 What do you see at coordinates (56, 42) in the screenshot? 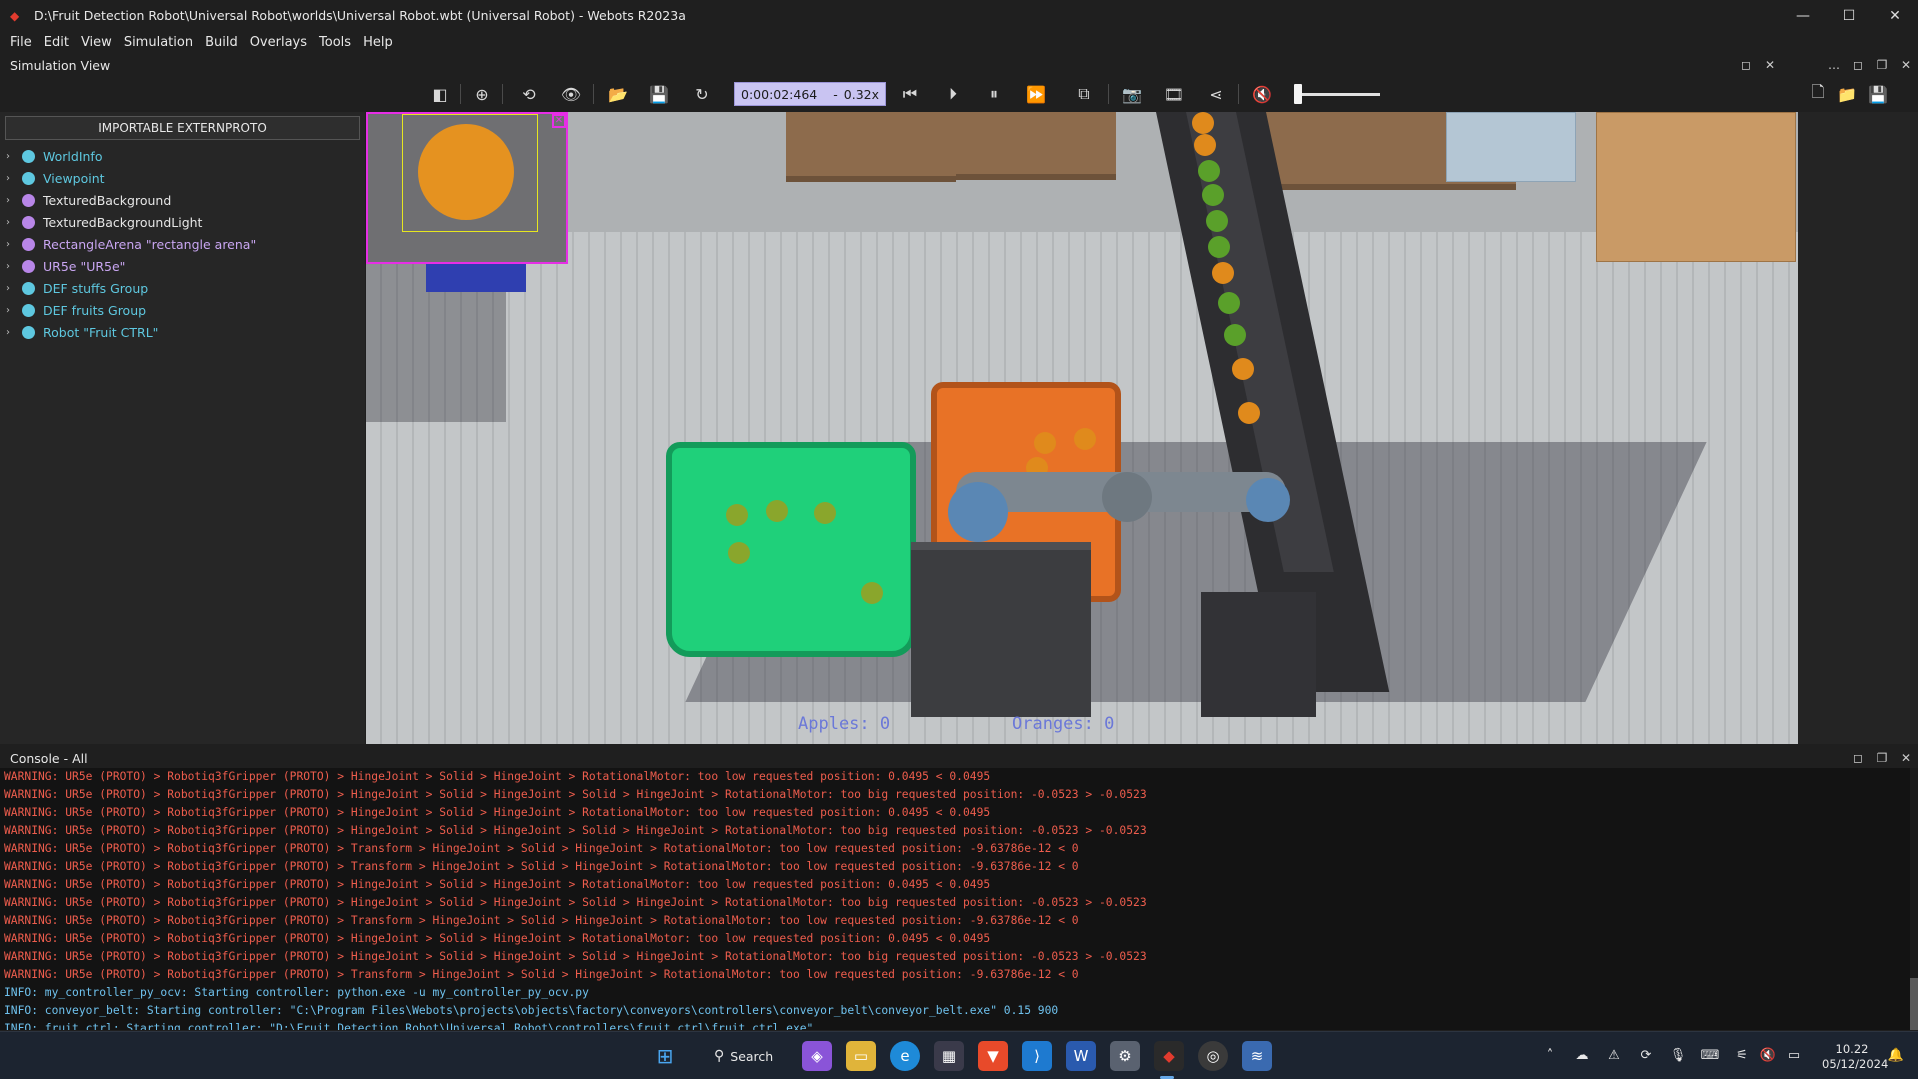
I see `menu-edit: Edit` at bounding box center [56, 42].